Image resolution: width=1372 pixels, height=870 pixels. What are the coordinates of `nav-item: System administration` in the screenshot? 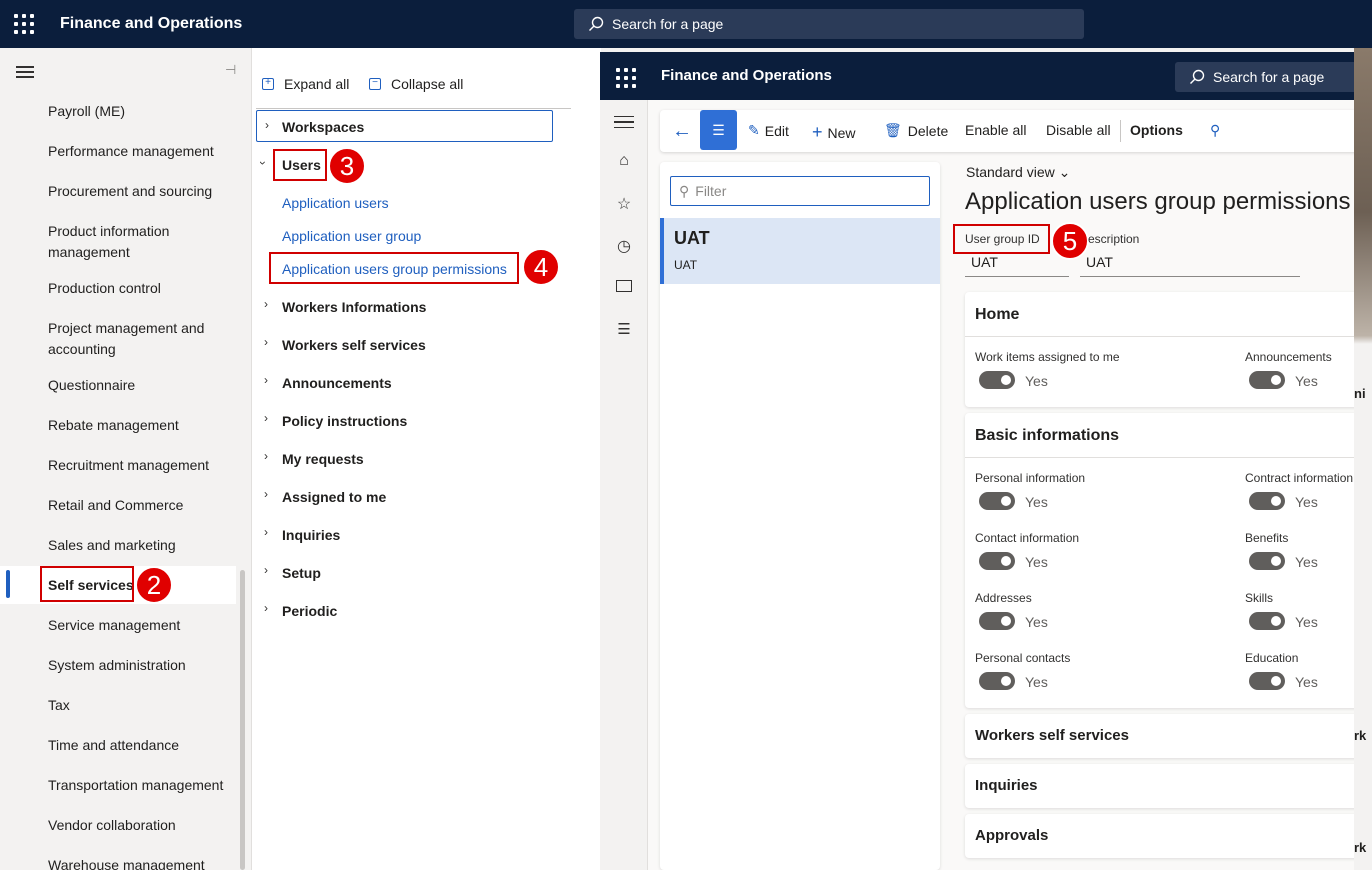 It's located at (117, 665).